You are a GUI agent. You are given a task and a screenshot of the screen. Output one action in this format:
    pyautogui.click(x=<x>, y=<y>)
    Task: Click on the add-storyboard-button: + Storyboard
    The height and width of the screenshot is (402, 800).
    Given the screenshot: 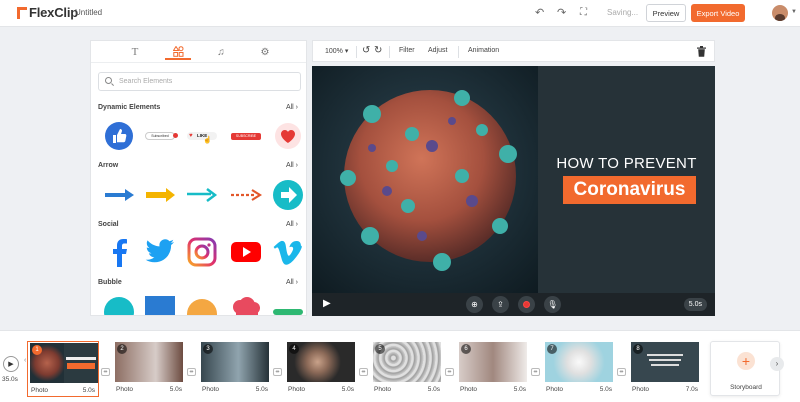 What is the action you would take?
    pyautogui.click(x=745, y=368)
    